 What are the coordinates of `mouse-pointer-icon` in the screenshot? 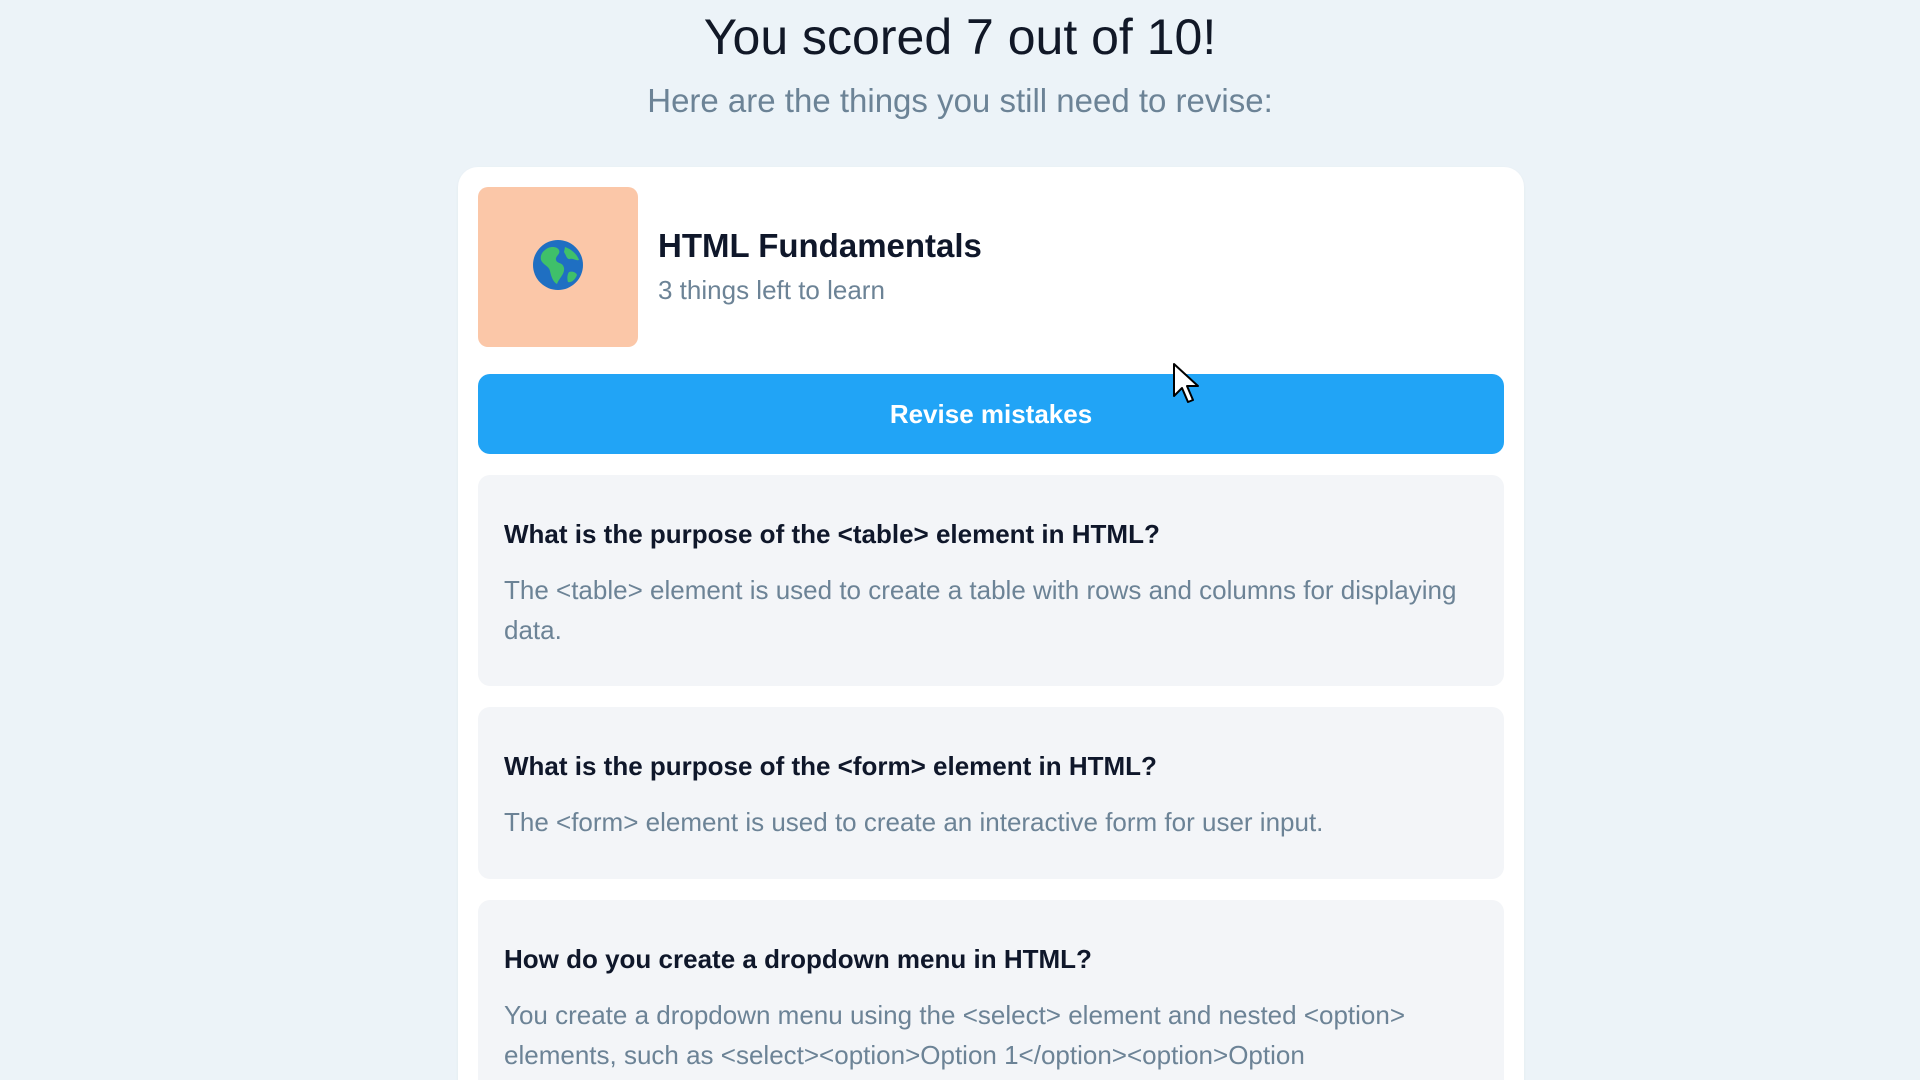 It's located at (1186, 383).